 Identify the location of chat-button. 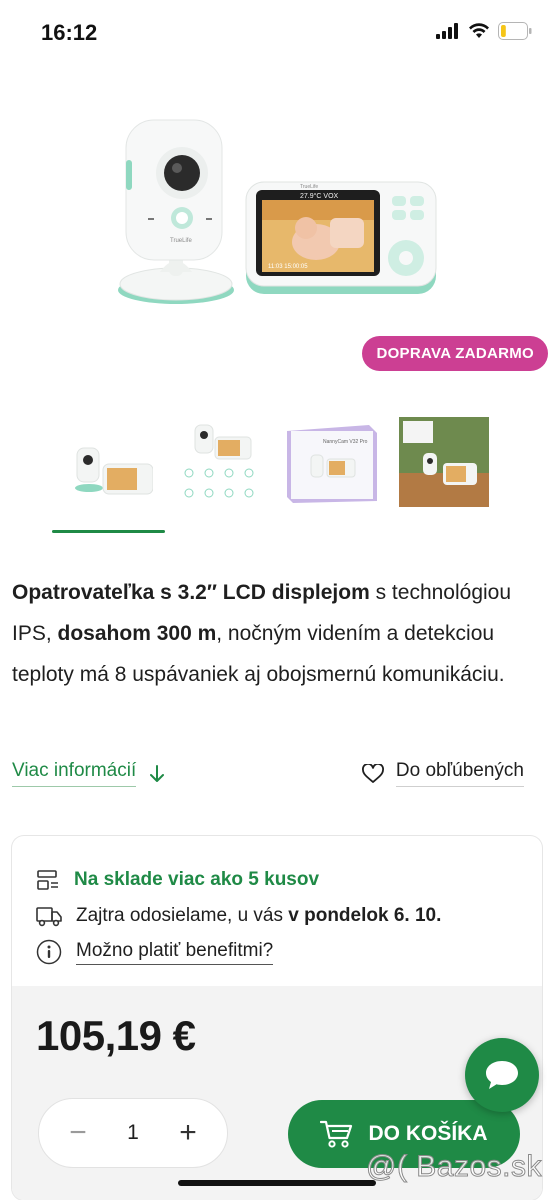
(502, 1075).